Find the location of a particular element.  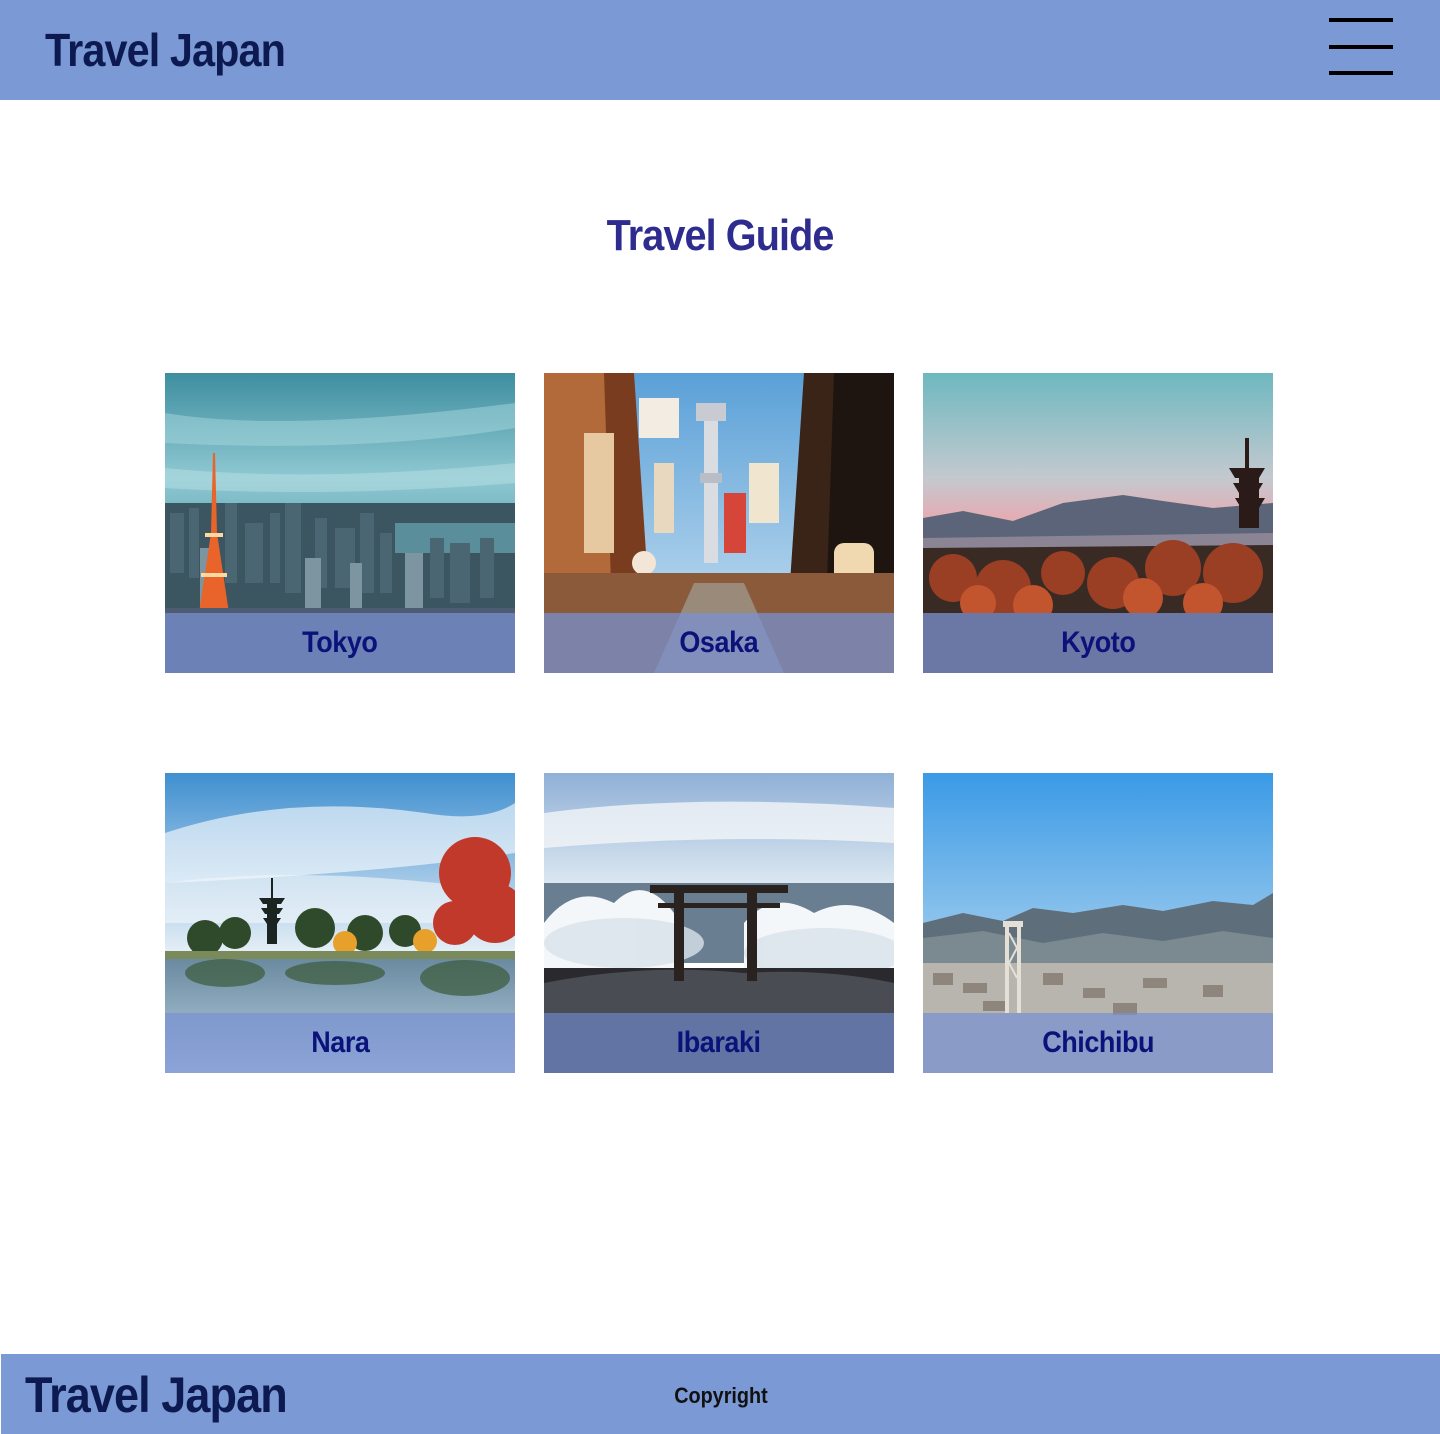

destination-card-tokyo: Tokyo is located at coordinates (340, 523).